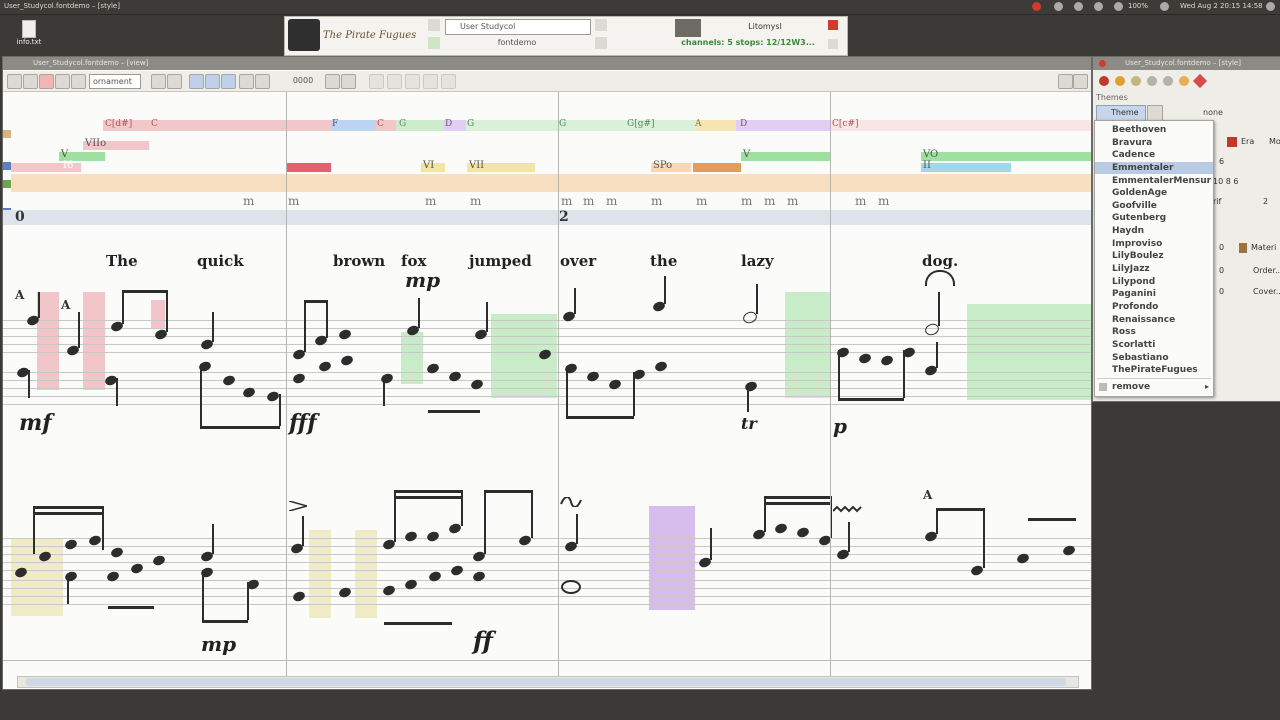 Image resolution: width=1280 pixels, height=720 pixels. Describe the element at coordinates (476, 165) in the screenshot. I see `function-label: VII` at that location.